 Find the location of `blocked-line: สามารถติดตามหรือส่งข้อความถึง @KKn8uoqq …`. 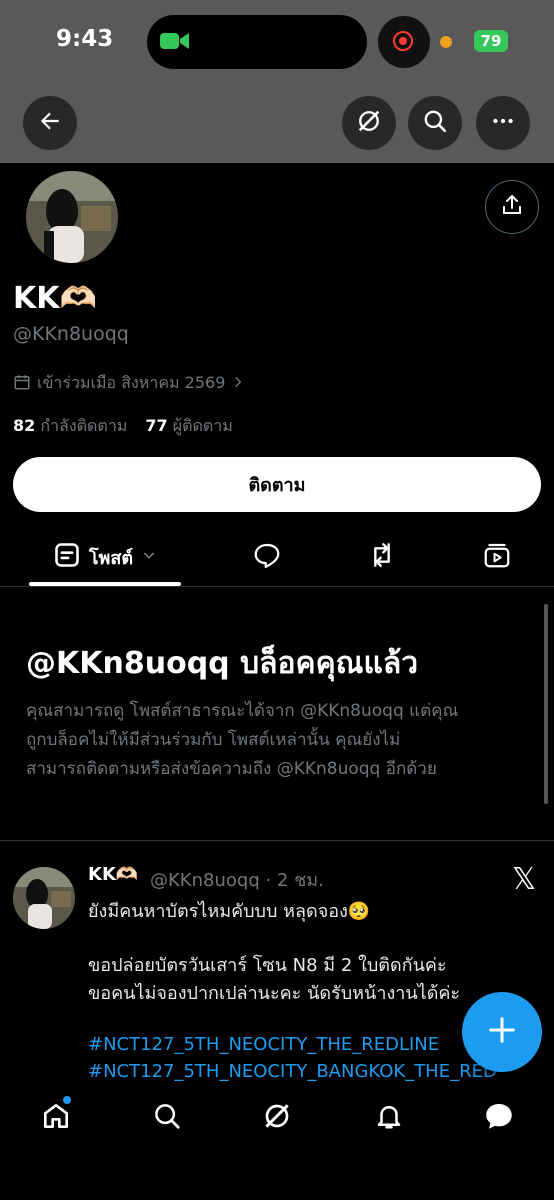

blocked-line: สามารถติดตามหรือส่งข้อความถึง @KKn8uoqq … is located at coordinates (231, 769).